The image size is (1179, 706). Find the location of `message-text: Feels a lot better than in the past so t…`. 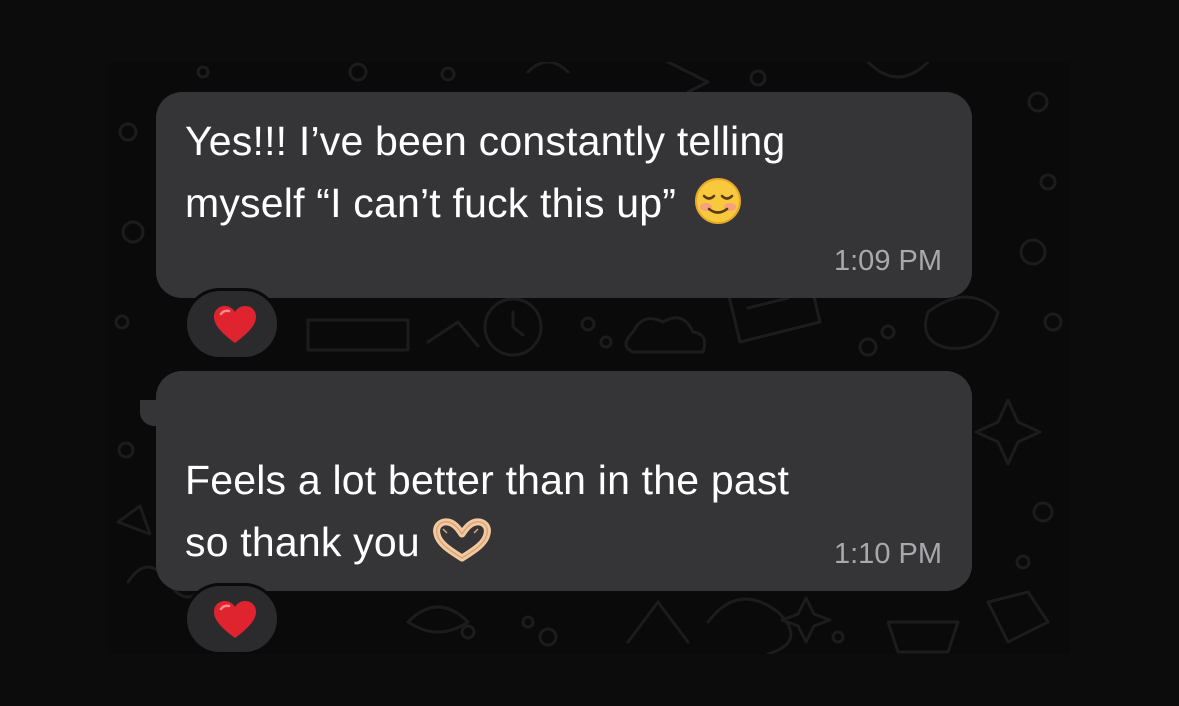

message-text: Feels a lot better than in the past so t… is located at coordinates (545, 515).